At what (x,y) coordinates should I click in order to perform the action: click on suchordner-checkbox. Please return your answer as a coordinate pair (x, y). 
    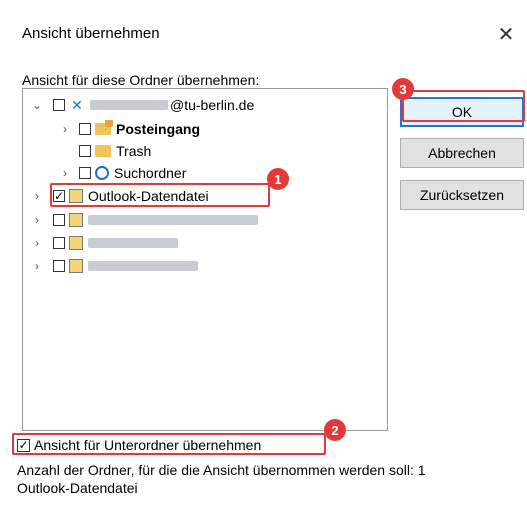
    Looking at the image, I should click on (85, 173).